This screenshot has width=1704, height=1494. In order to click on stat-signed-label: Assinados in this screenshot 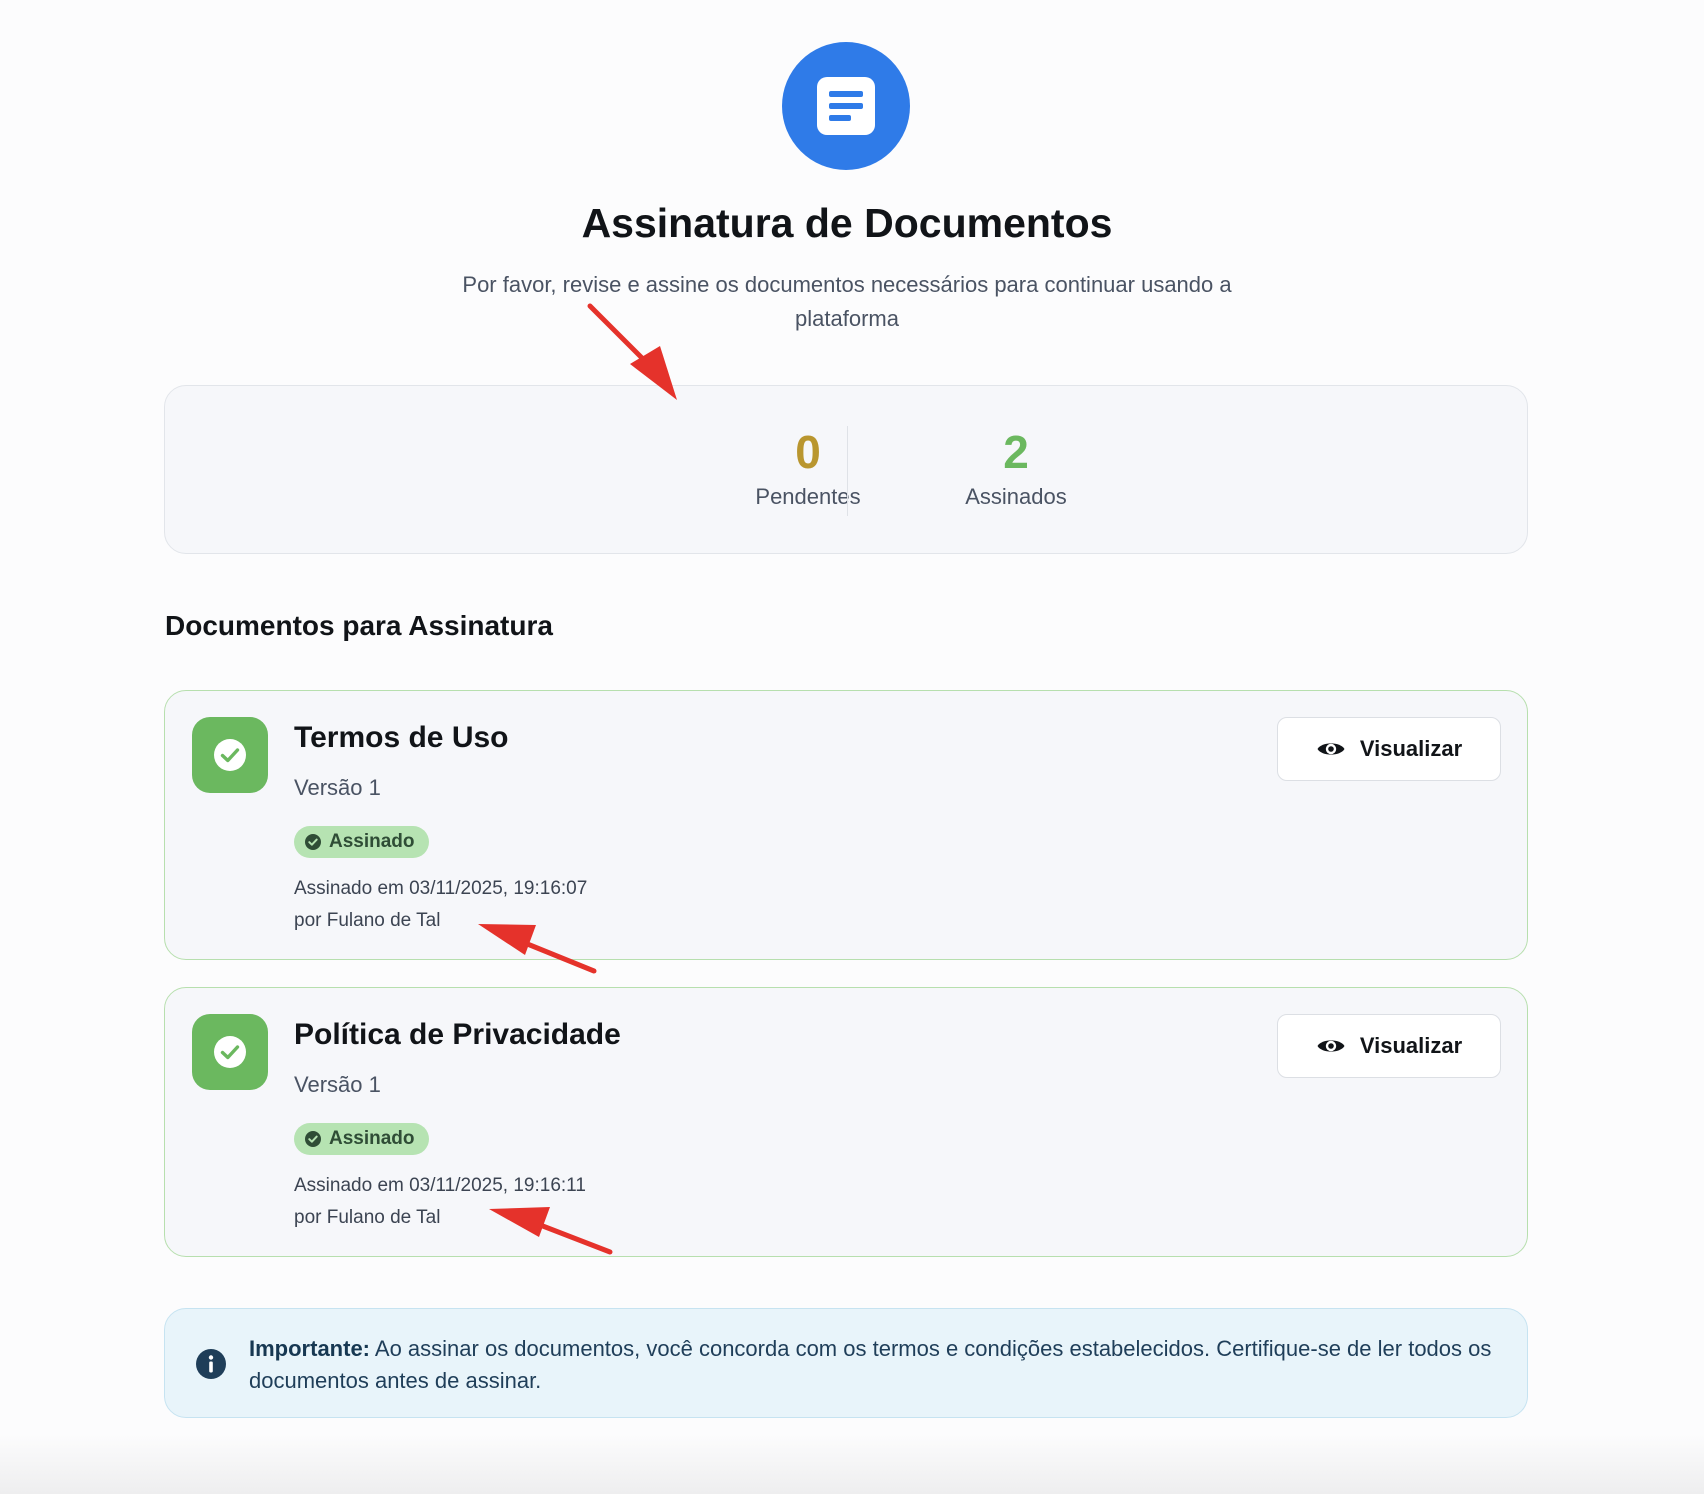, I will do `click(1016, 497)`.